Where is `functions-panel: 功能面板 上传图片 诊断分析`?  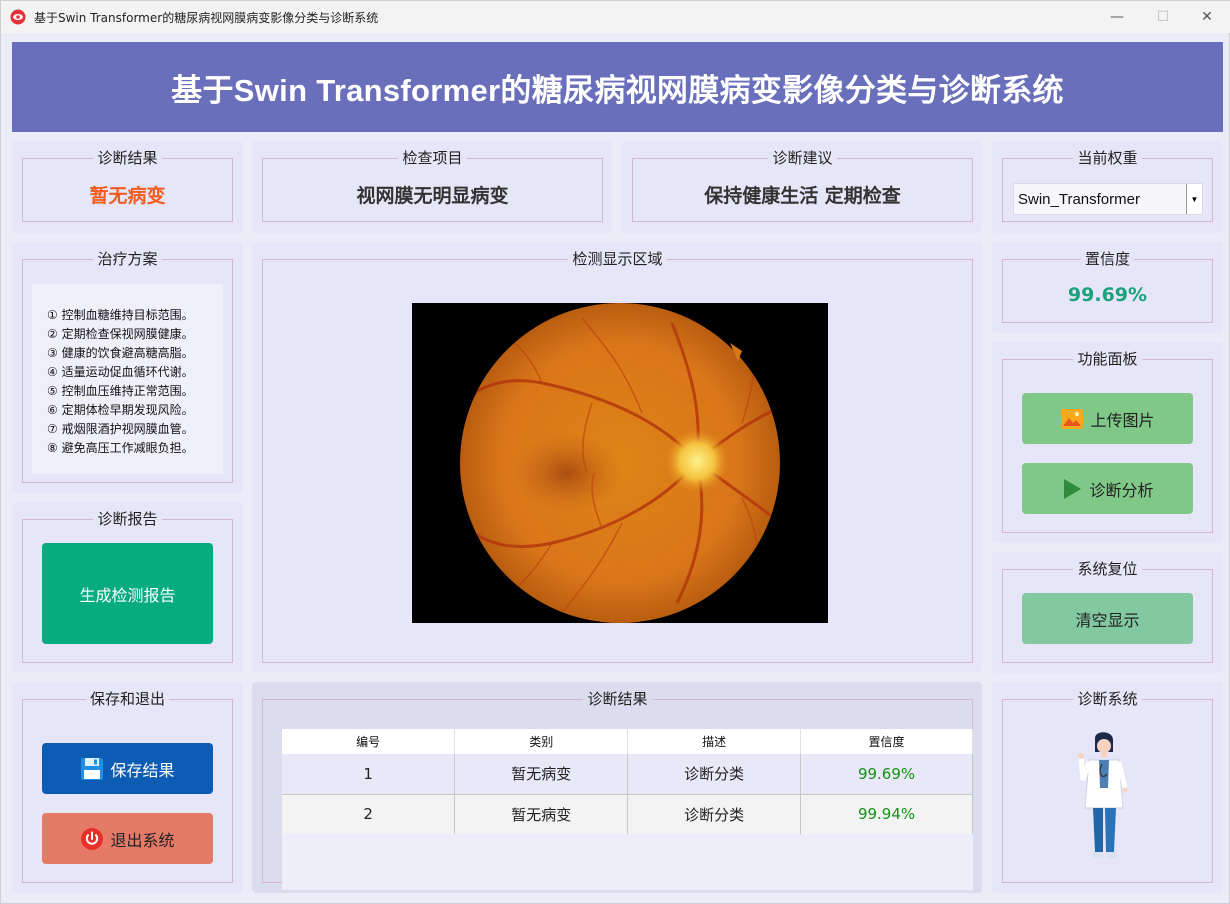
functions-panel: 功能面板 上传图片 诊断分析 is located at coordinates (1107, 442).